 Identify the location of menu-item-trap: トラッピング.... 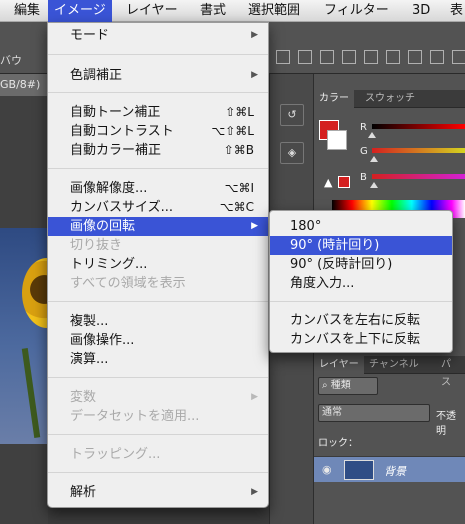
(158, 454).